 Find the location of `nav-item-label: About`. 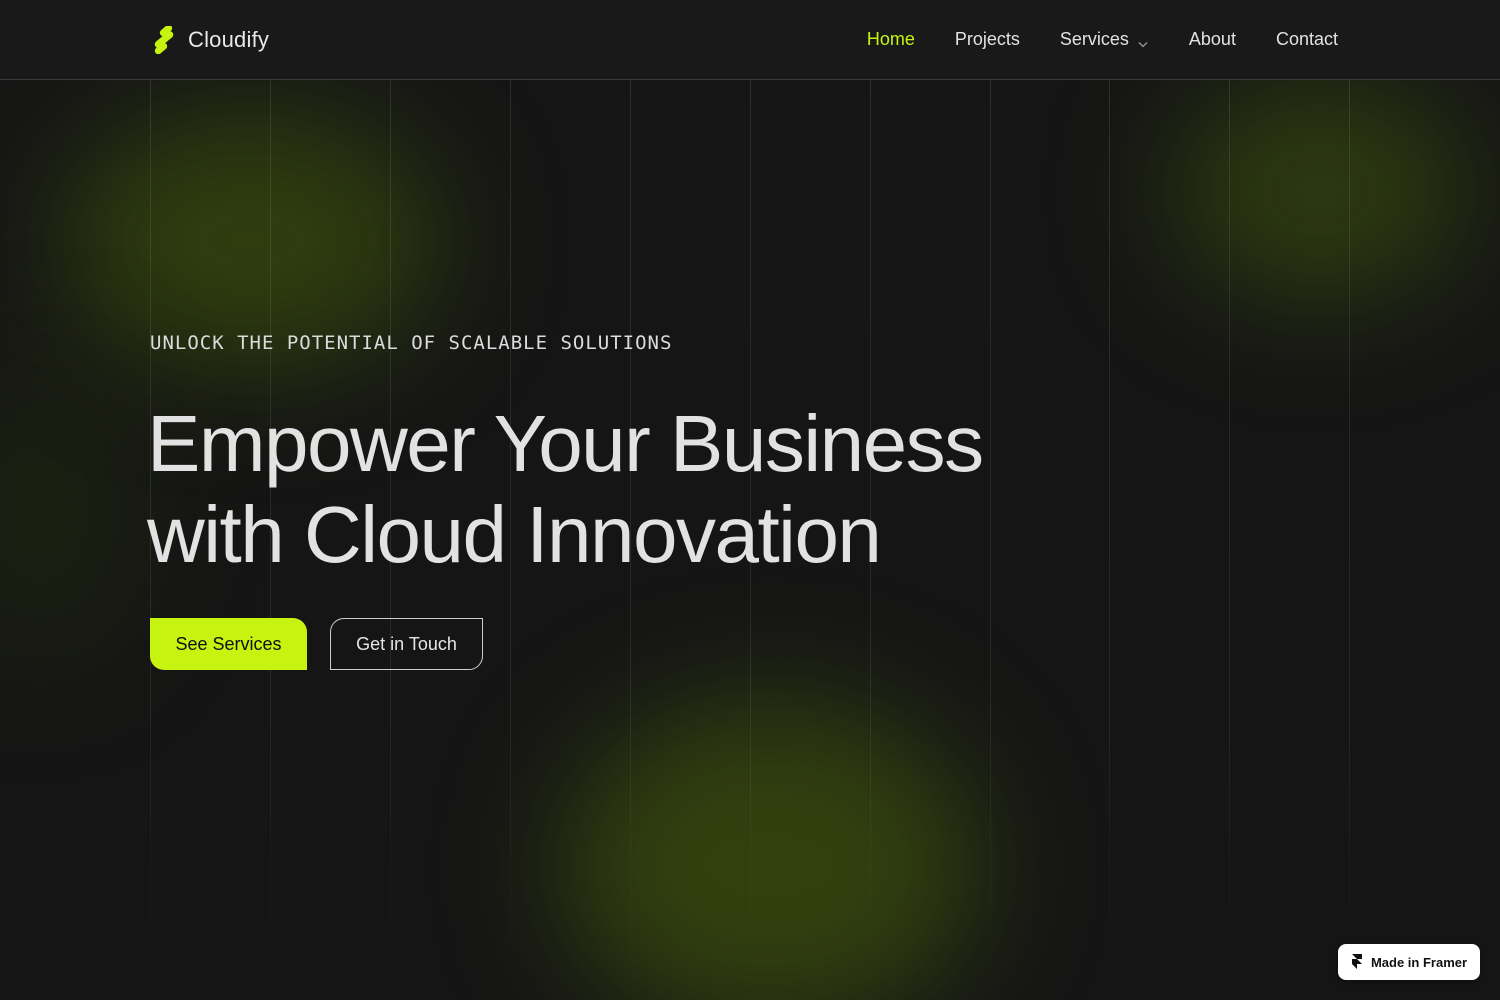

nav-item-label: About is located at coordinates (1212, 39).